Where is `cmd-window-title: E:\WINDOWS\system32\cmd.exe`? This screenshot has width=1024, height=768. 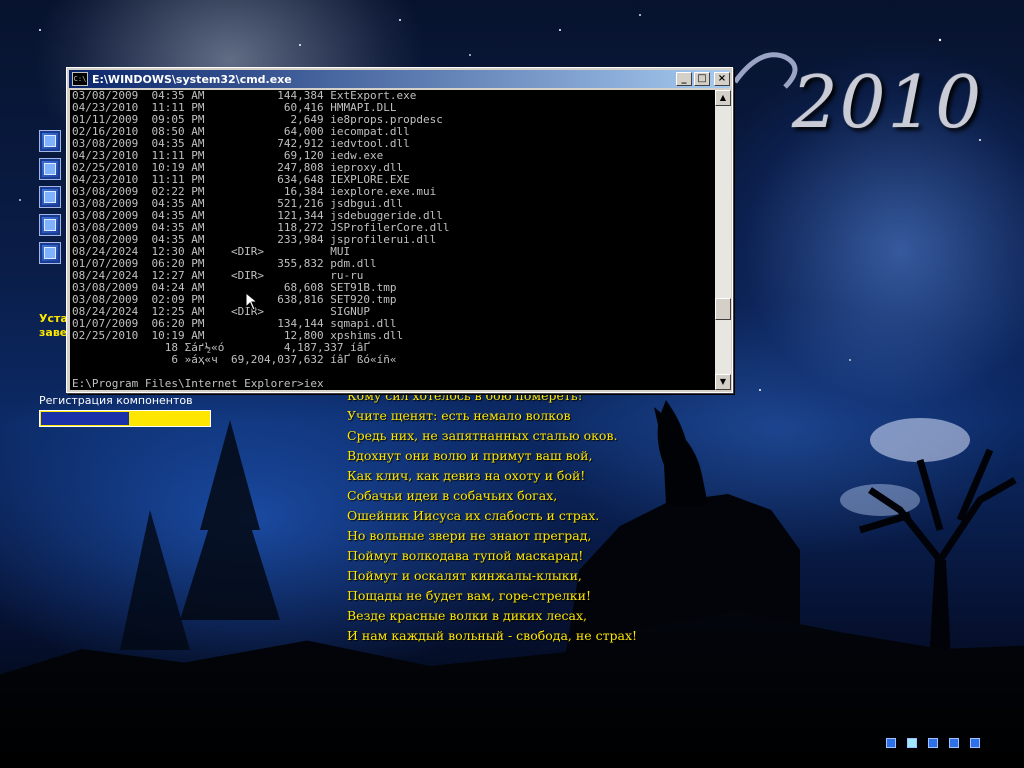 cmd-window-title: E:\WINDOWS\system32\cmd.exe is located at coordinates (192, 79).